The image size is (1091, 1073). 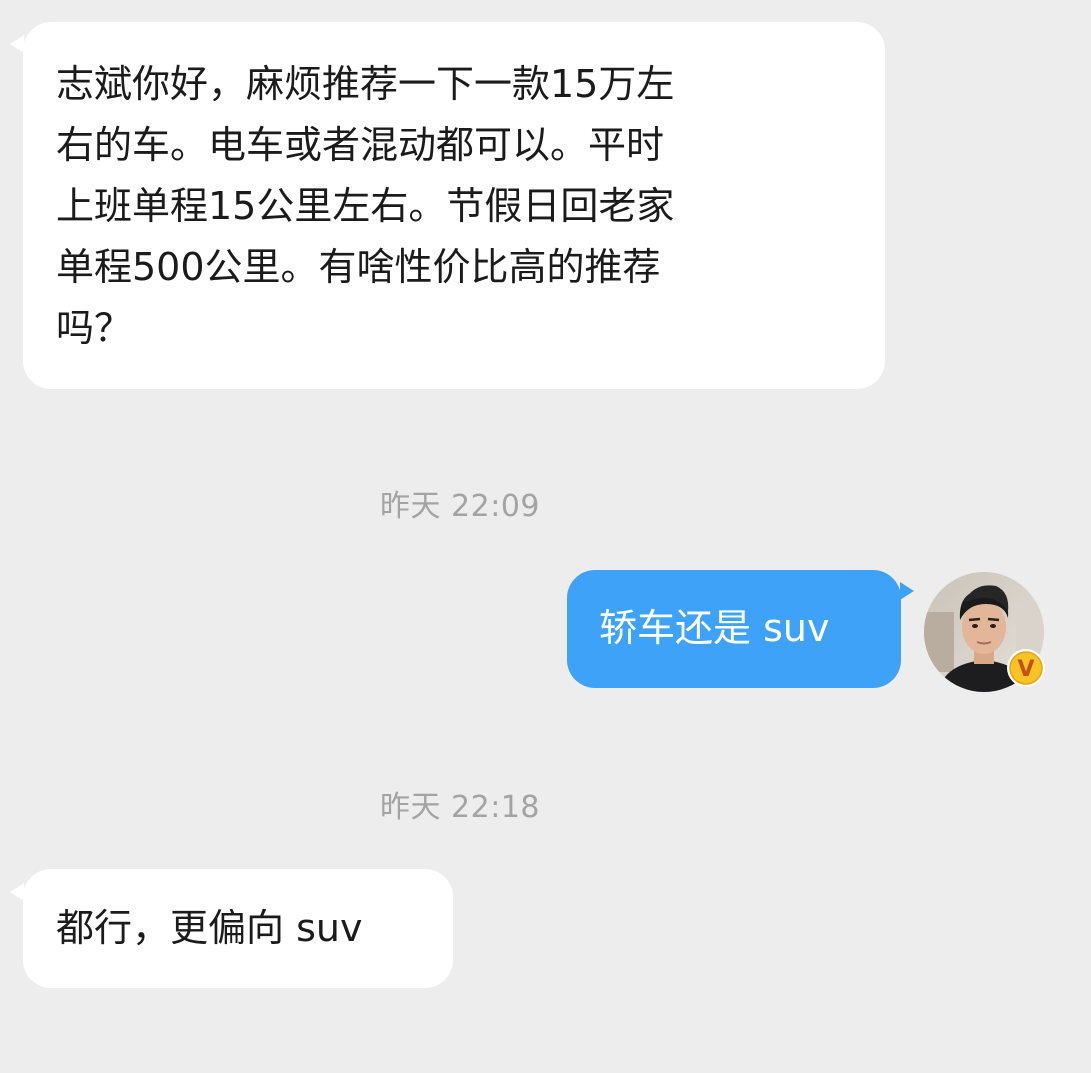 I want to click on outgoing-message-bubble: 轿车还是 suv, so click(x=734, y=629).